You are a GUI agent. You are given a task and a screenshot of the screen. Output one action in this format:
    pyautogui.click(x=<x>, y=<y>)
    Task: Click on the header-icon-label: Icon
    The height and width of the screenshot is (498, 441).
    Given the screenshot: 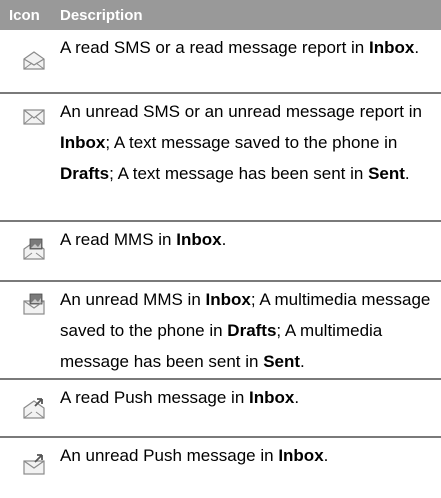 What is the action you would take?
    pyautogui.click(x=24, y=15)
    